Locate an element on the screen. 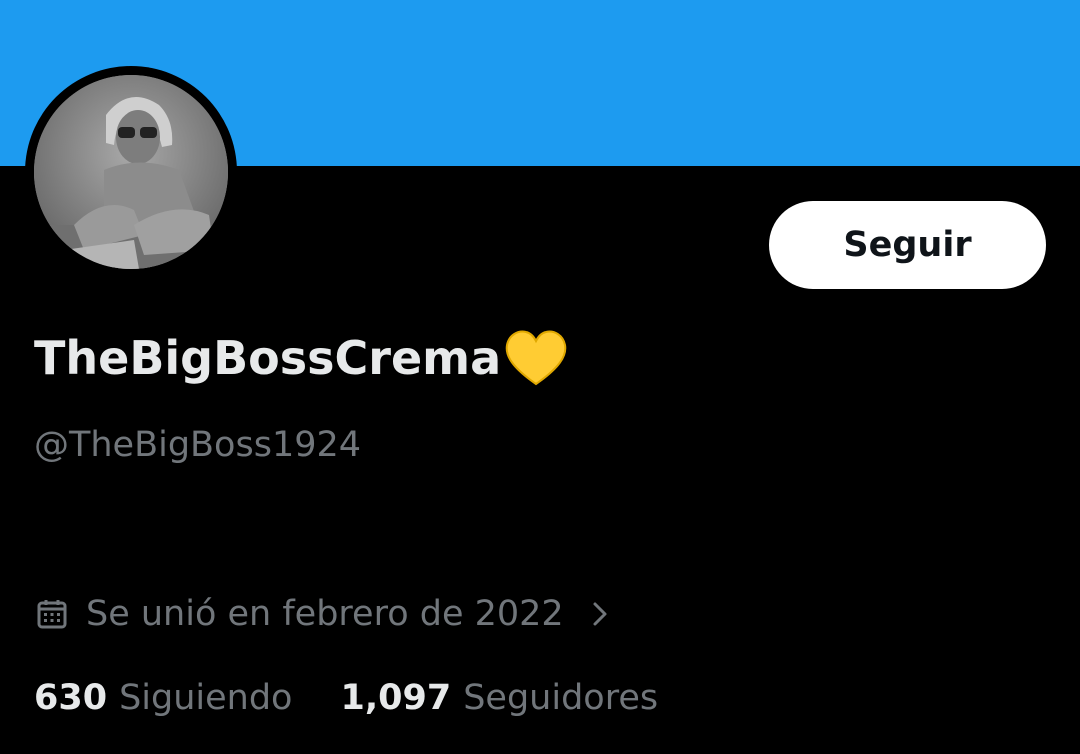 The image size is (1080, 754). chevron-right-icon is located at coordinates (600, 614).